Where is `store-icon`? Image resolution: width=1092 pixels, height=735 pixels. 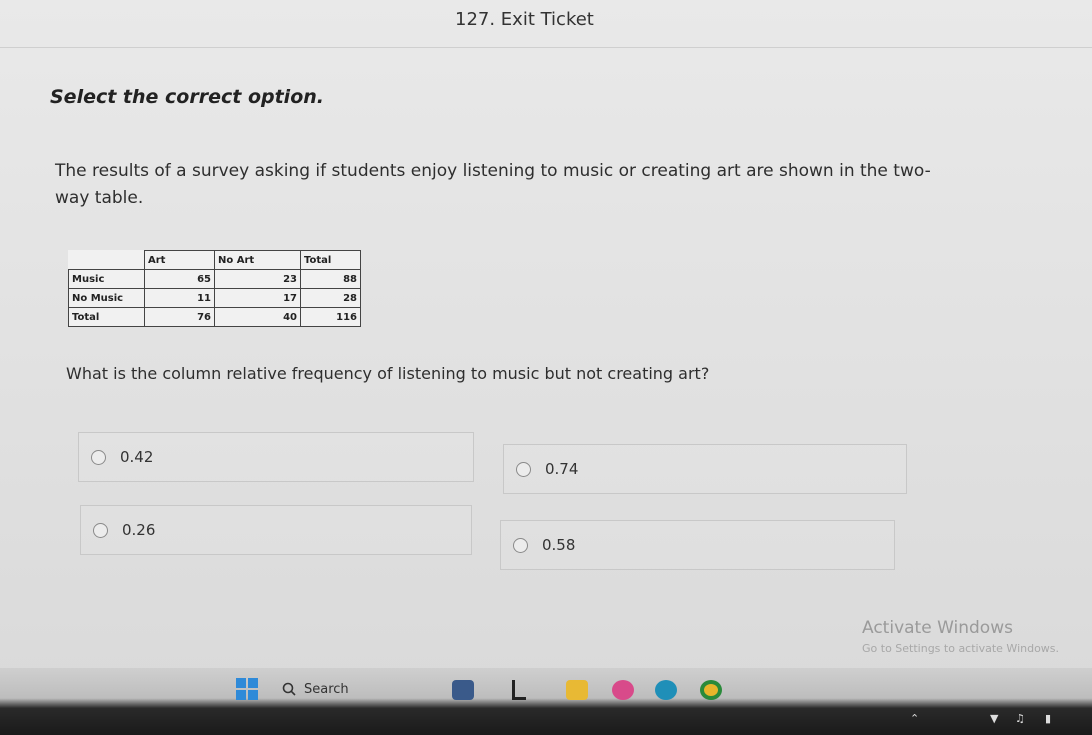
store-icon is located at coordinates (623, 690).